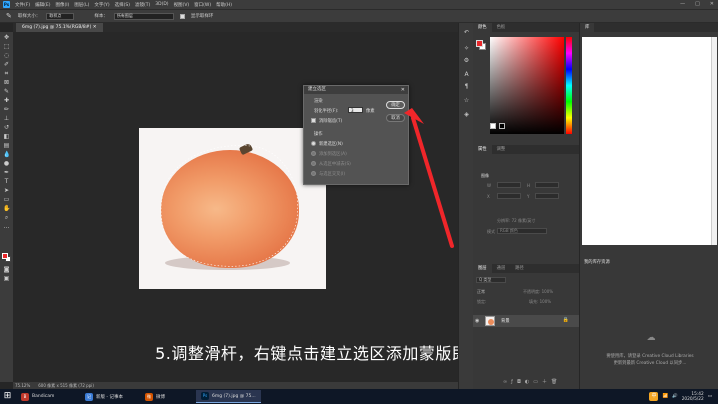 The width and height of the screenshot is (718, 404). I want to click on library-dropdown: 我的库存资源, so click(597, 262).